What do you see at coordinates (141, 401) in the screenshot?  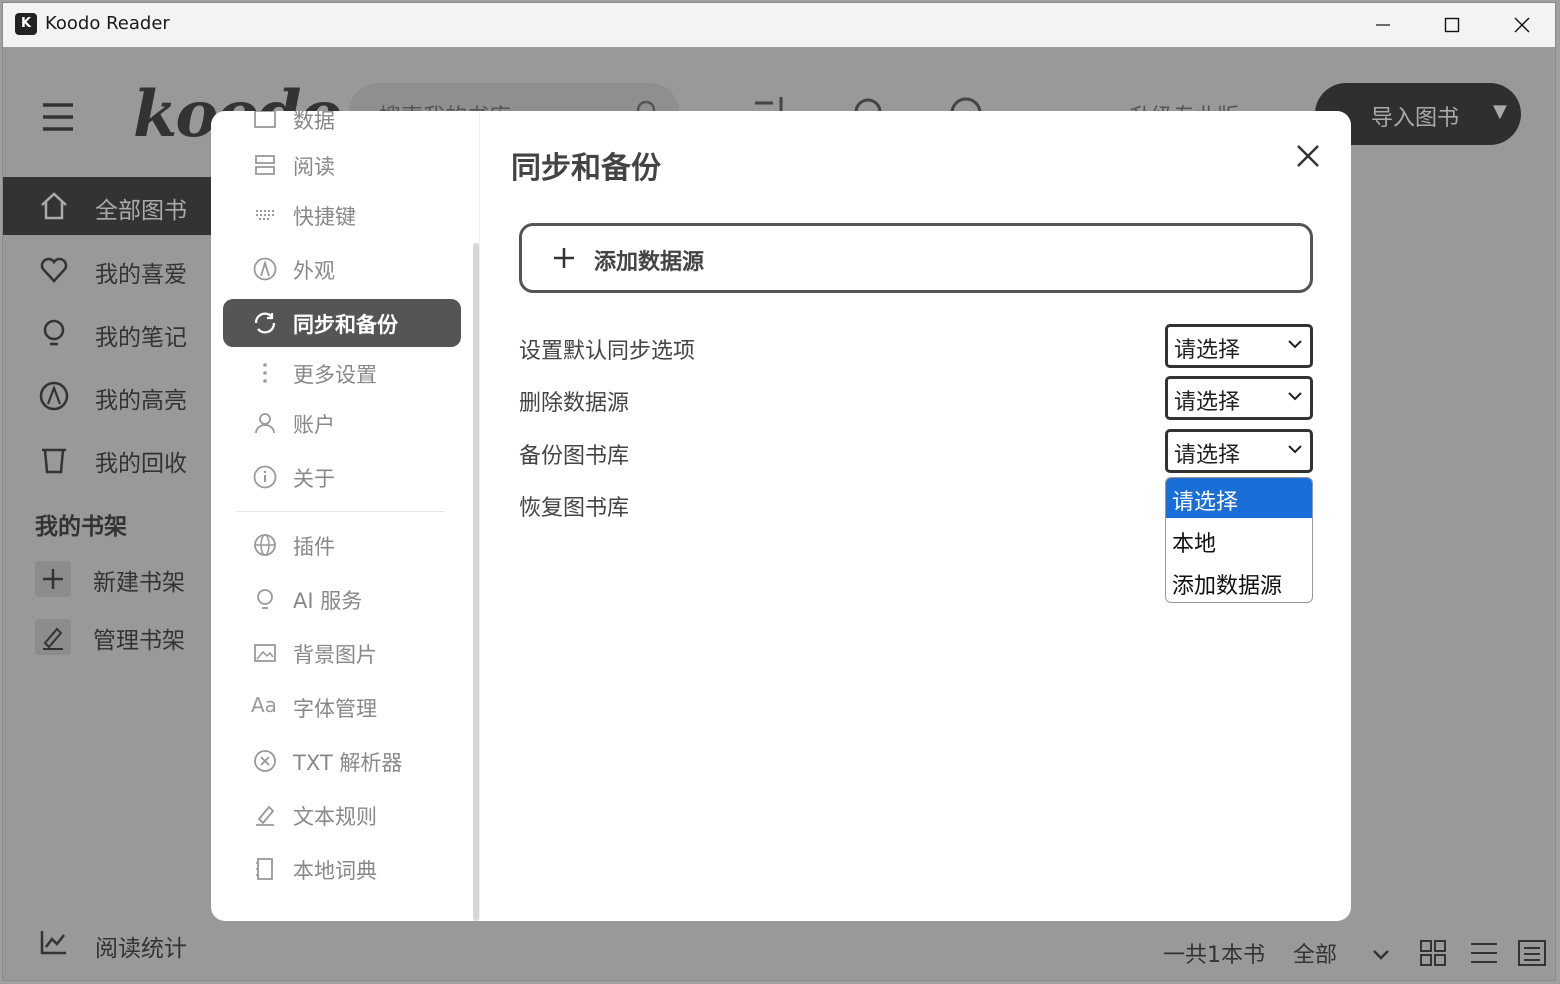 I see `sidebar-label: 我的高亮` at bounding box center [141, 401].